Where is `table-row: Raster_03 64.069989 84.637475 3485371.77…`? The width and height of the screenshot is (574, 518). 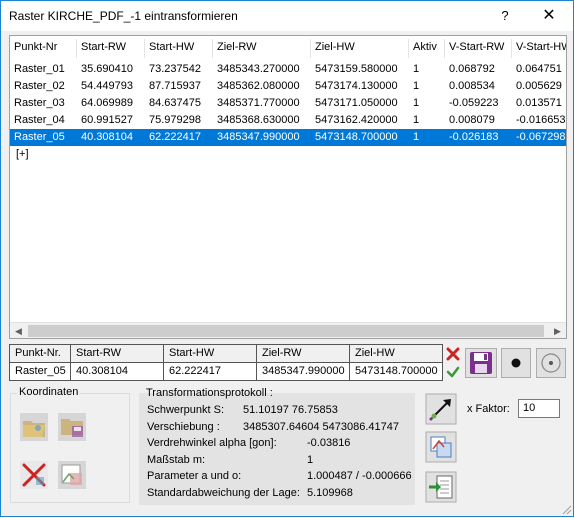
table-row: Raster_03 64.069989 84.637475 3485371.77… is located at coordinates (288, 103).